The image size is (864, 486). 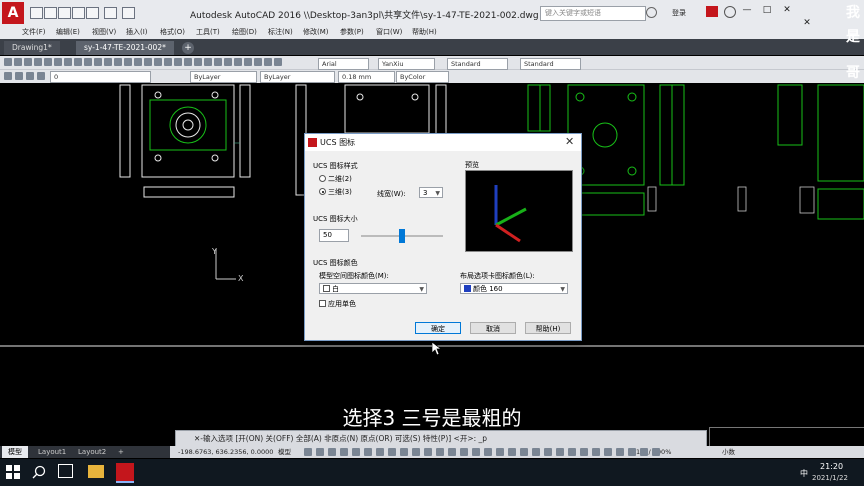 What do you see at coordinates (34, 32) in the screenshot?
I see `menu-file: 文件(F)` at bounding box center [34, 32].